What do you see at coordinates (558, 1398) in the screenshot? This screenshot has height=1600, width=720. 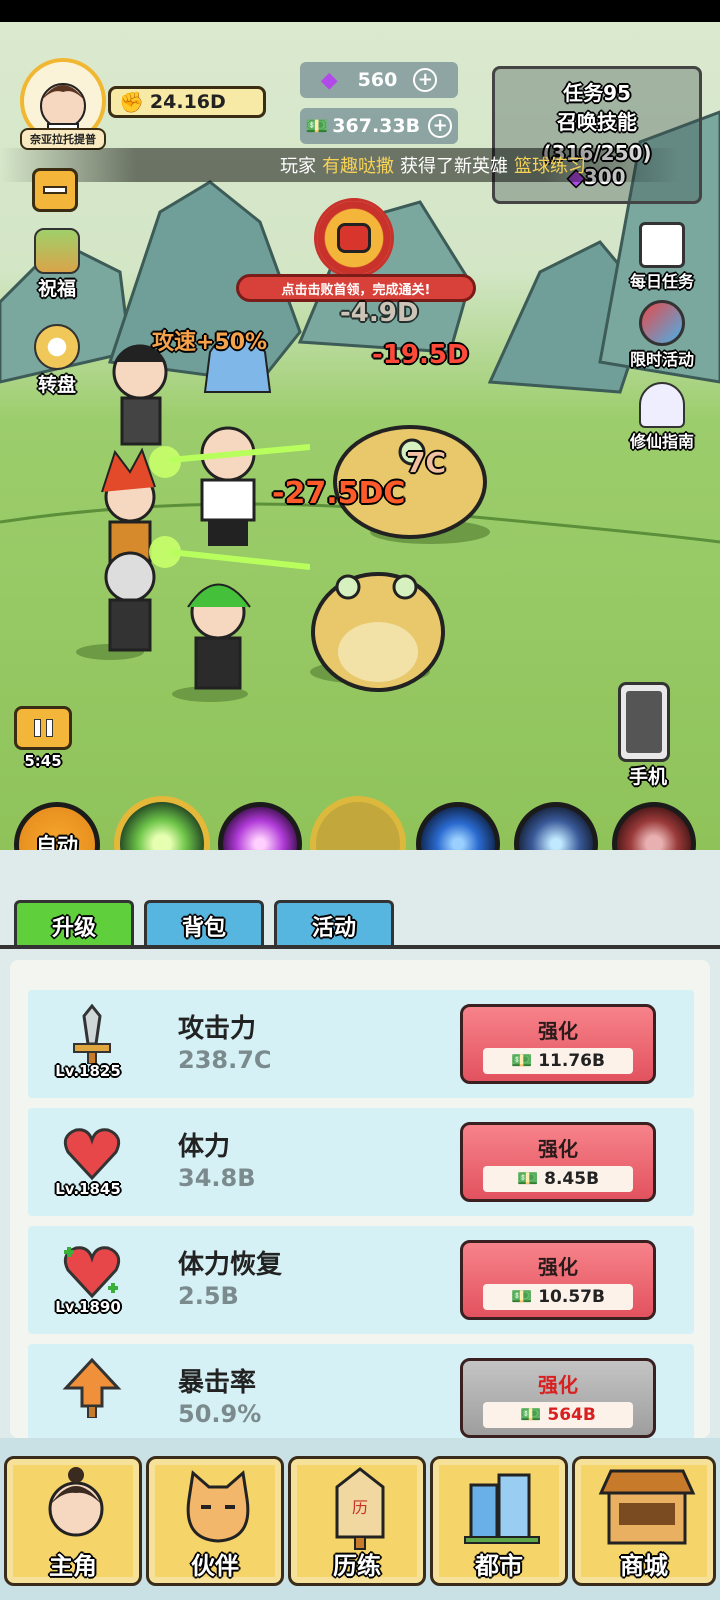 I see `upgrade-button-disabled: 强化 💵 564B` at bounding box center [558, 1398].